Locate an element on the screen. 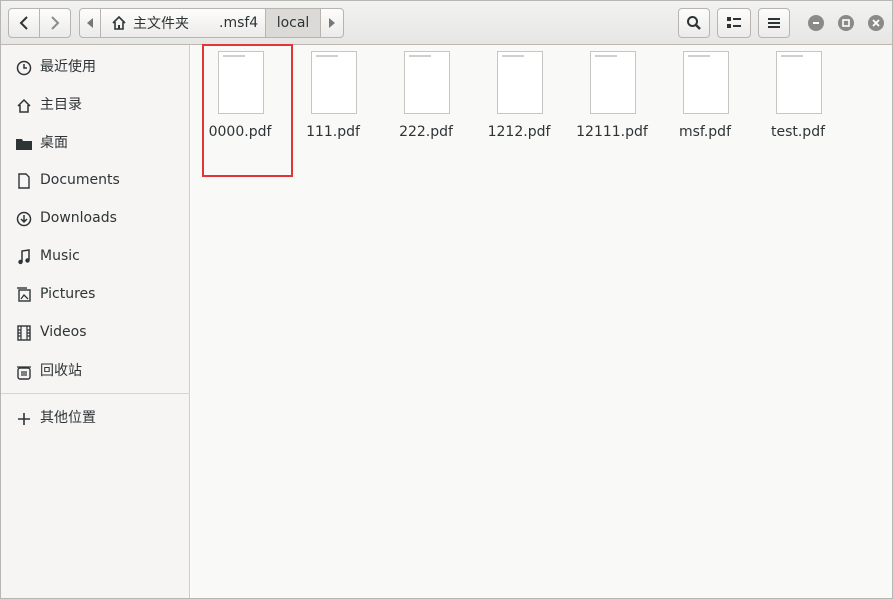 The image size is (893, 599). sidebar-item-documents: Documents is located at coordinates (95, 180).